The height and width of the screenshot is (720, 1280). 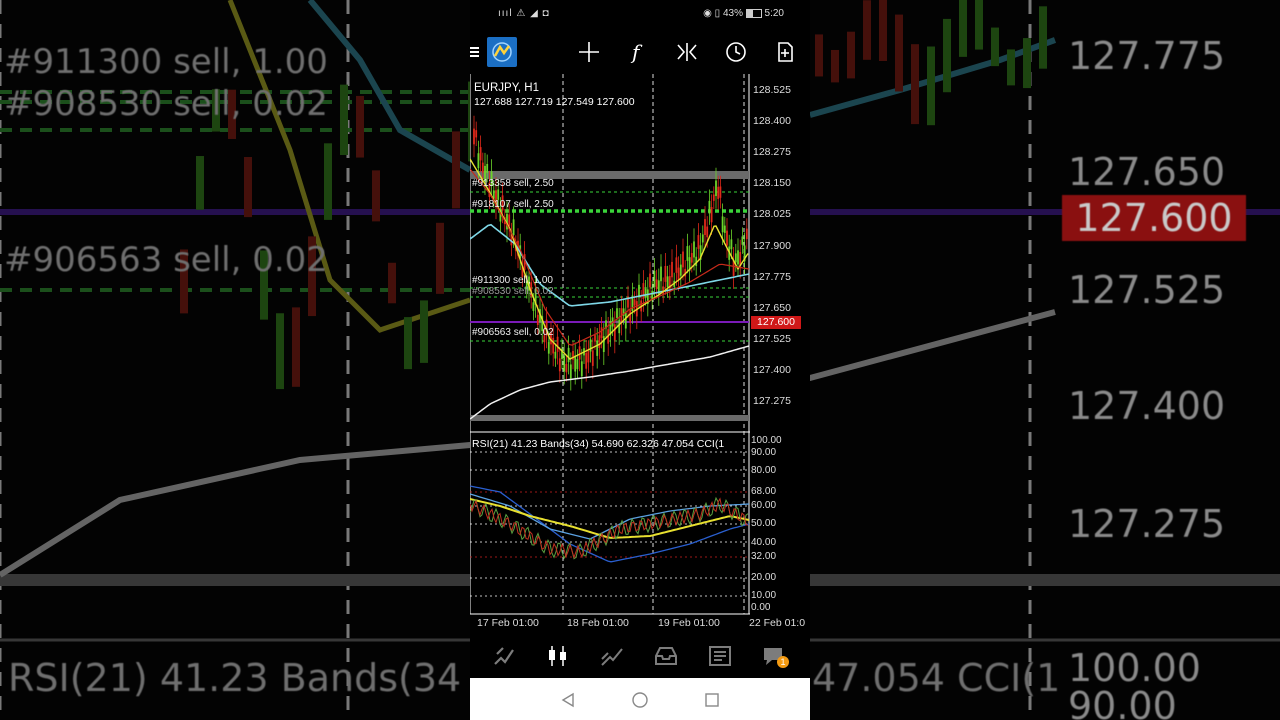 What do you see at coordinates (1154, 218) in the screenshot?
I see `bg-current-price: 127.600` at bounding box center [1154, 218].